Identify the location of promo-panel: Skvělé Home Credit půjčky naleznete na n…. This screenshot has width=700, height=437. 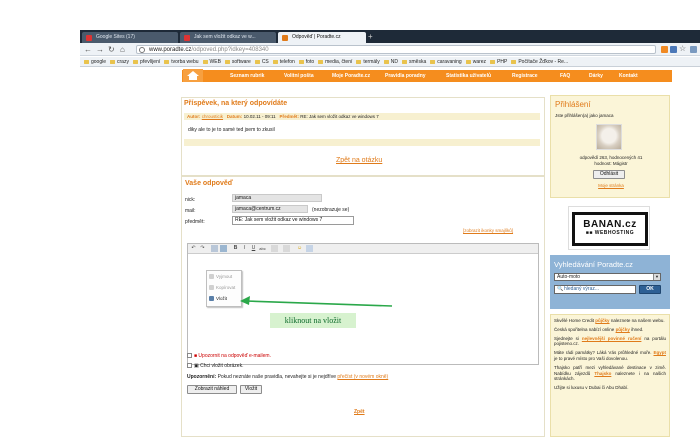
(610, 375).